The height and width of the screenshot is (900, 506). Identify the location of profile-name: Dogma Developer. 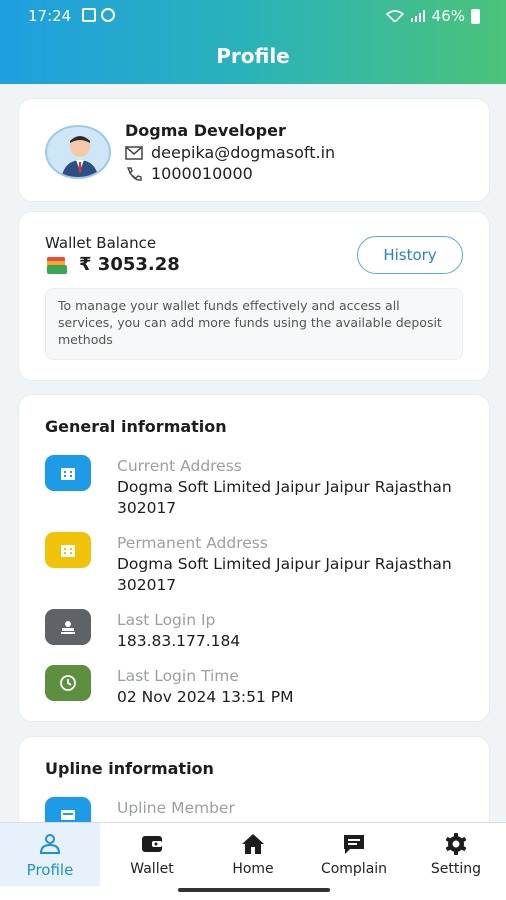
(205, 130).